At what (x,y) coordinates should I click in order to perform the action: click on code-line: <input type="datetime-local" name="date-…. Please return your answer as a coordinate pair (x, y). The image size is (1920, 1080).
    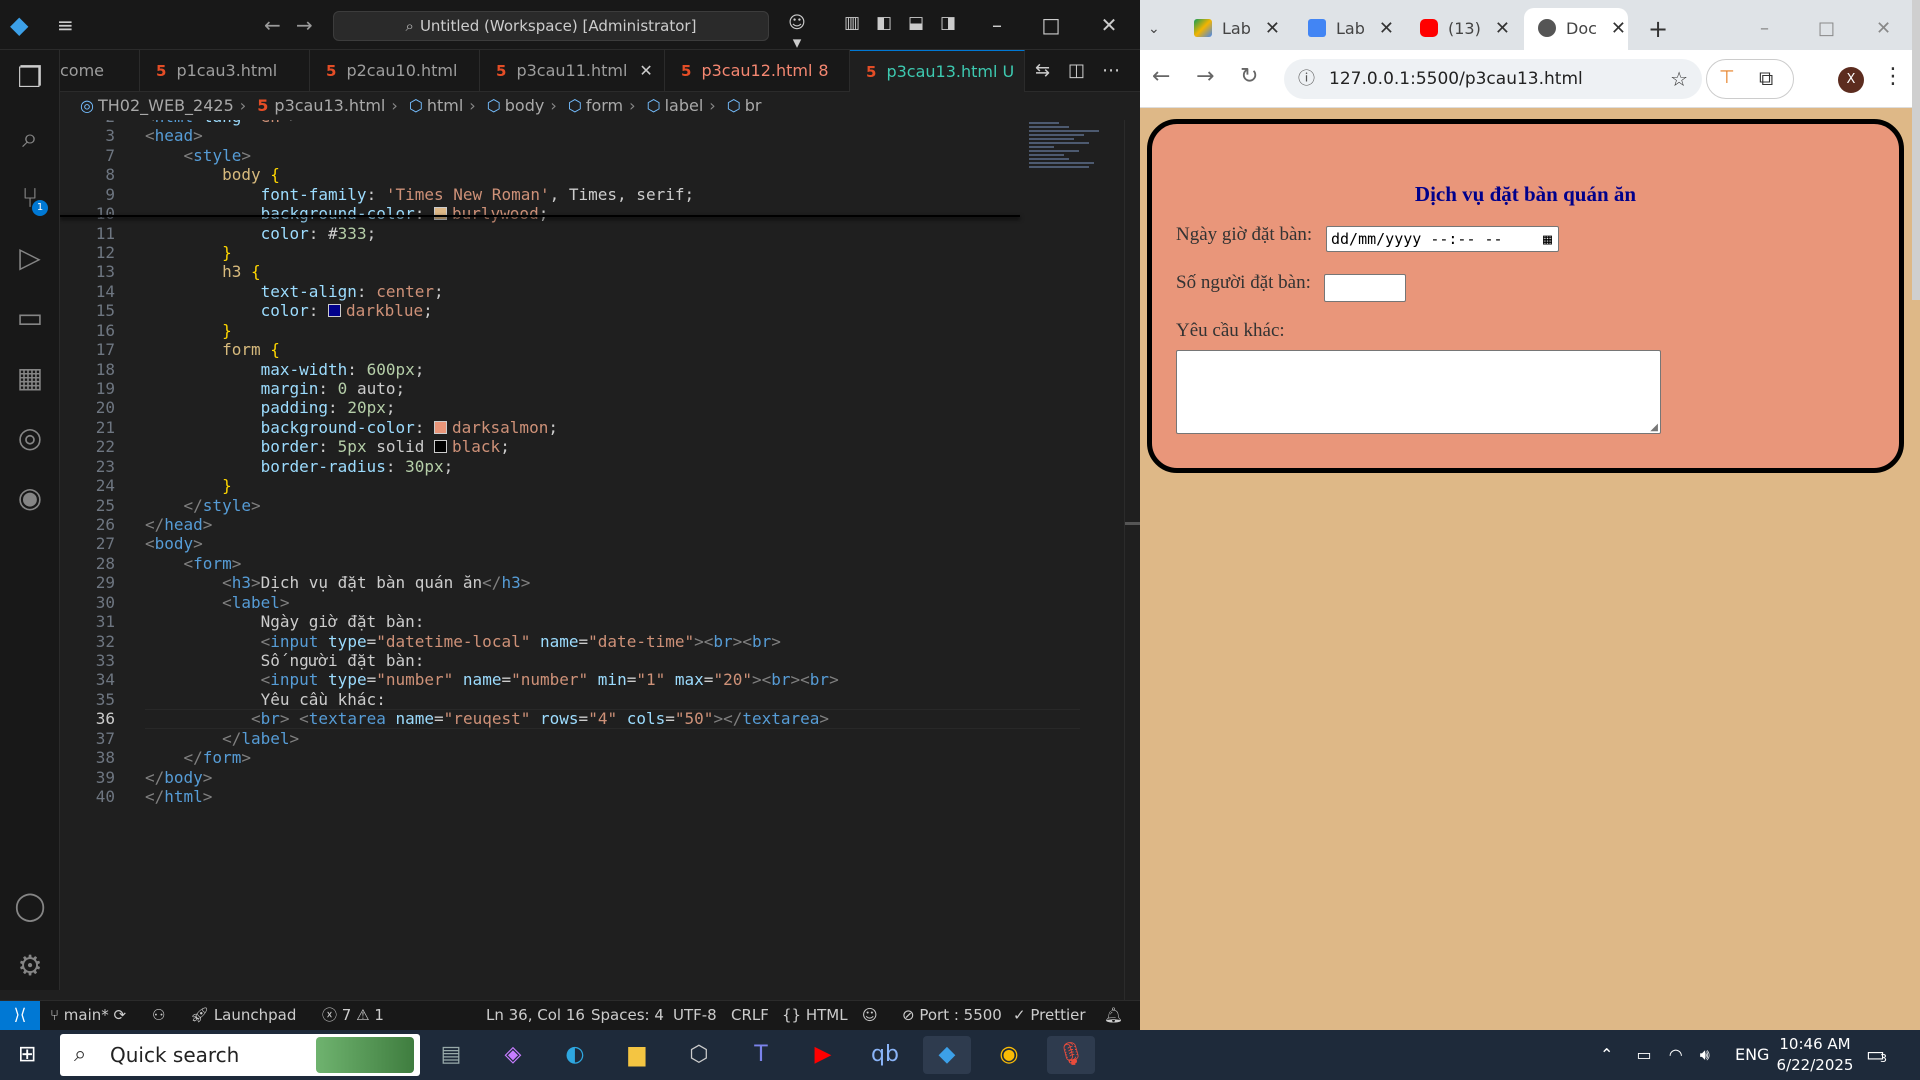
    Looking at the image, I should click on (463, 641).